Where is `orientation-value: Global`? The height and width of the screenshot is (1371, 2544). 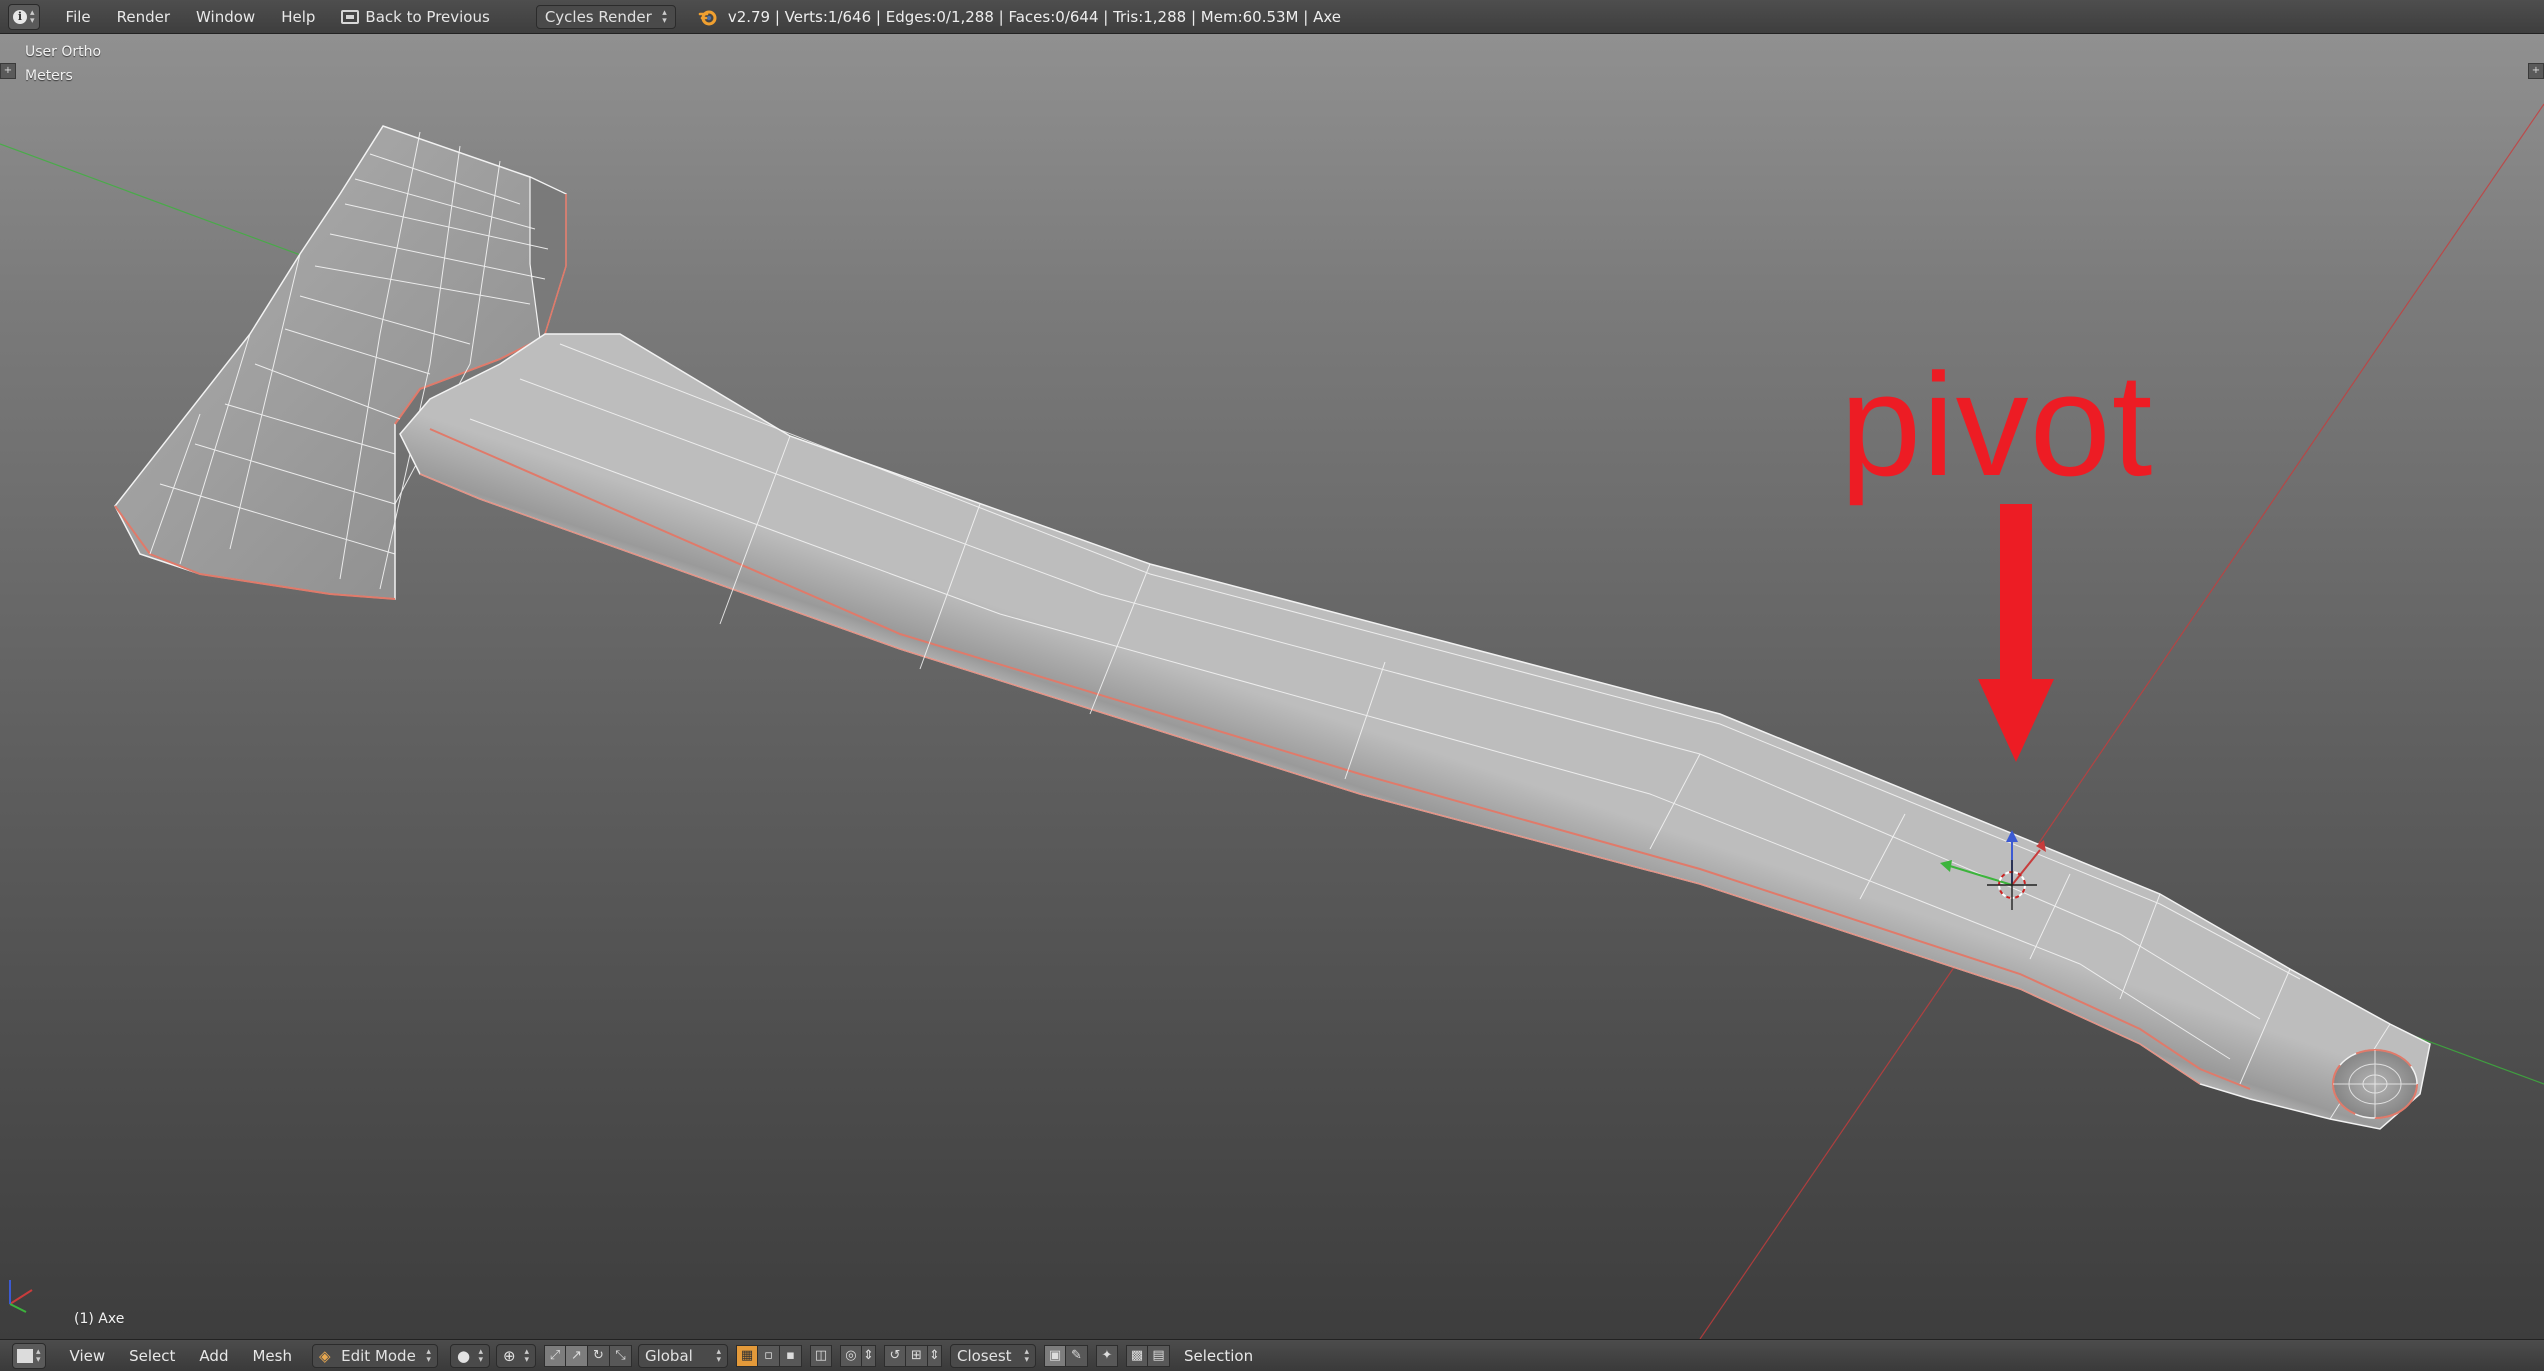
orientation-value: Global is located at coordinates (668, 1355).